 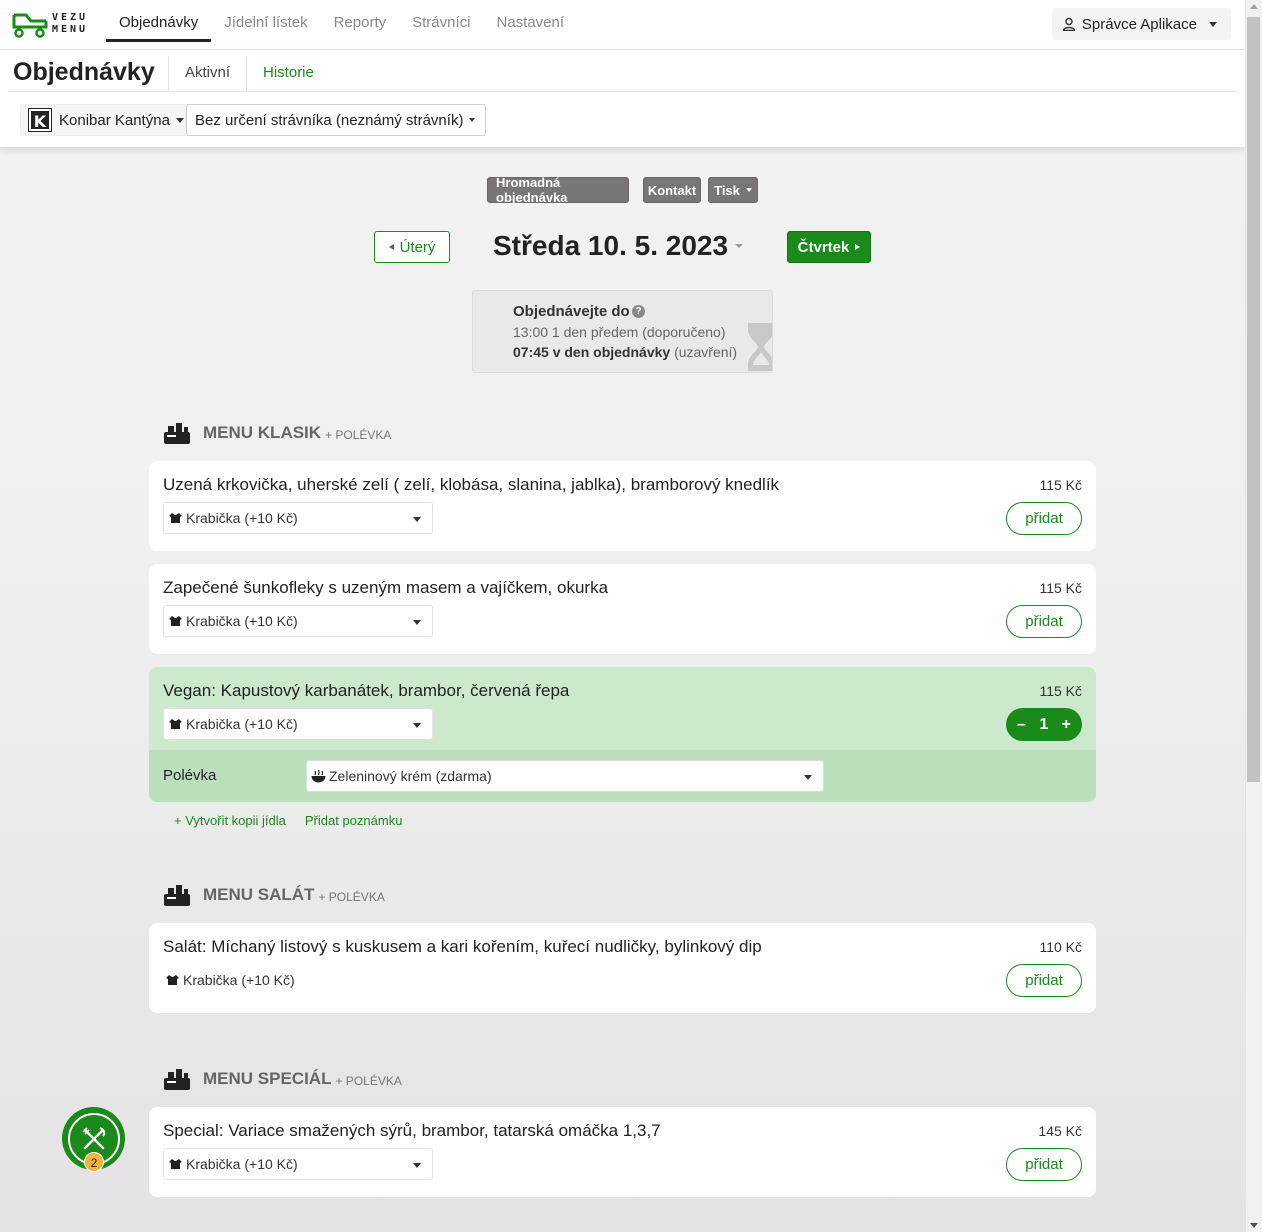 I want to click on vezu-menu-logo: VEZU MENU, so click(x=50, y=25).